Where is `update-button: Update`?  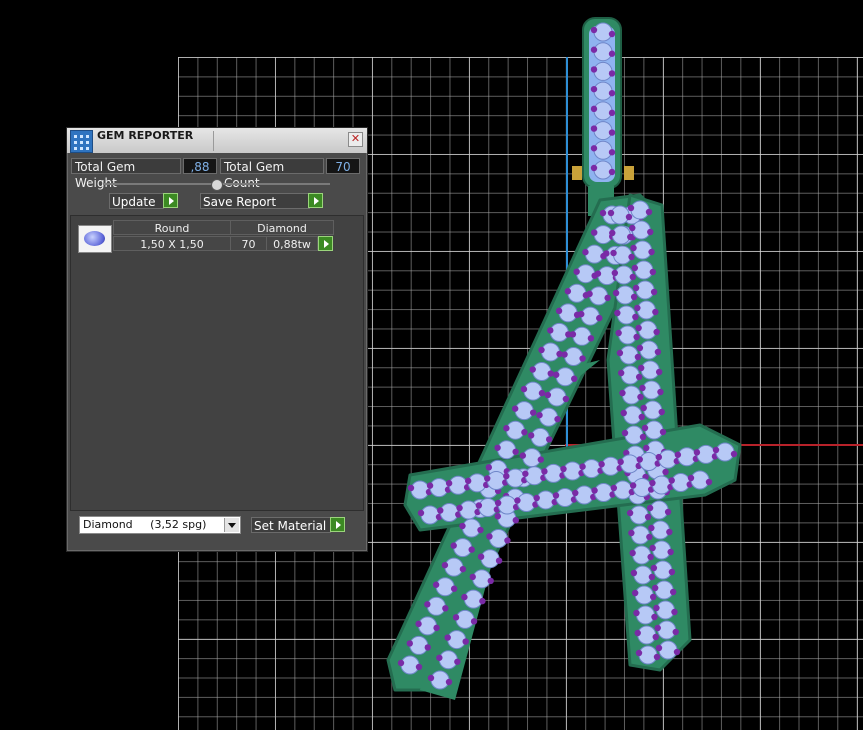 update-button: Update is located at coordinates (136, 201).